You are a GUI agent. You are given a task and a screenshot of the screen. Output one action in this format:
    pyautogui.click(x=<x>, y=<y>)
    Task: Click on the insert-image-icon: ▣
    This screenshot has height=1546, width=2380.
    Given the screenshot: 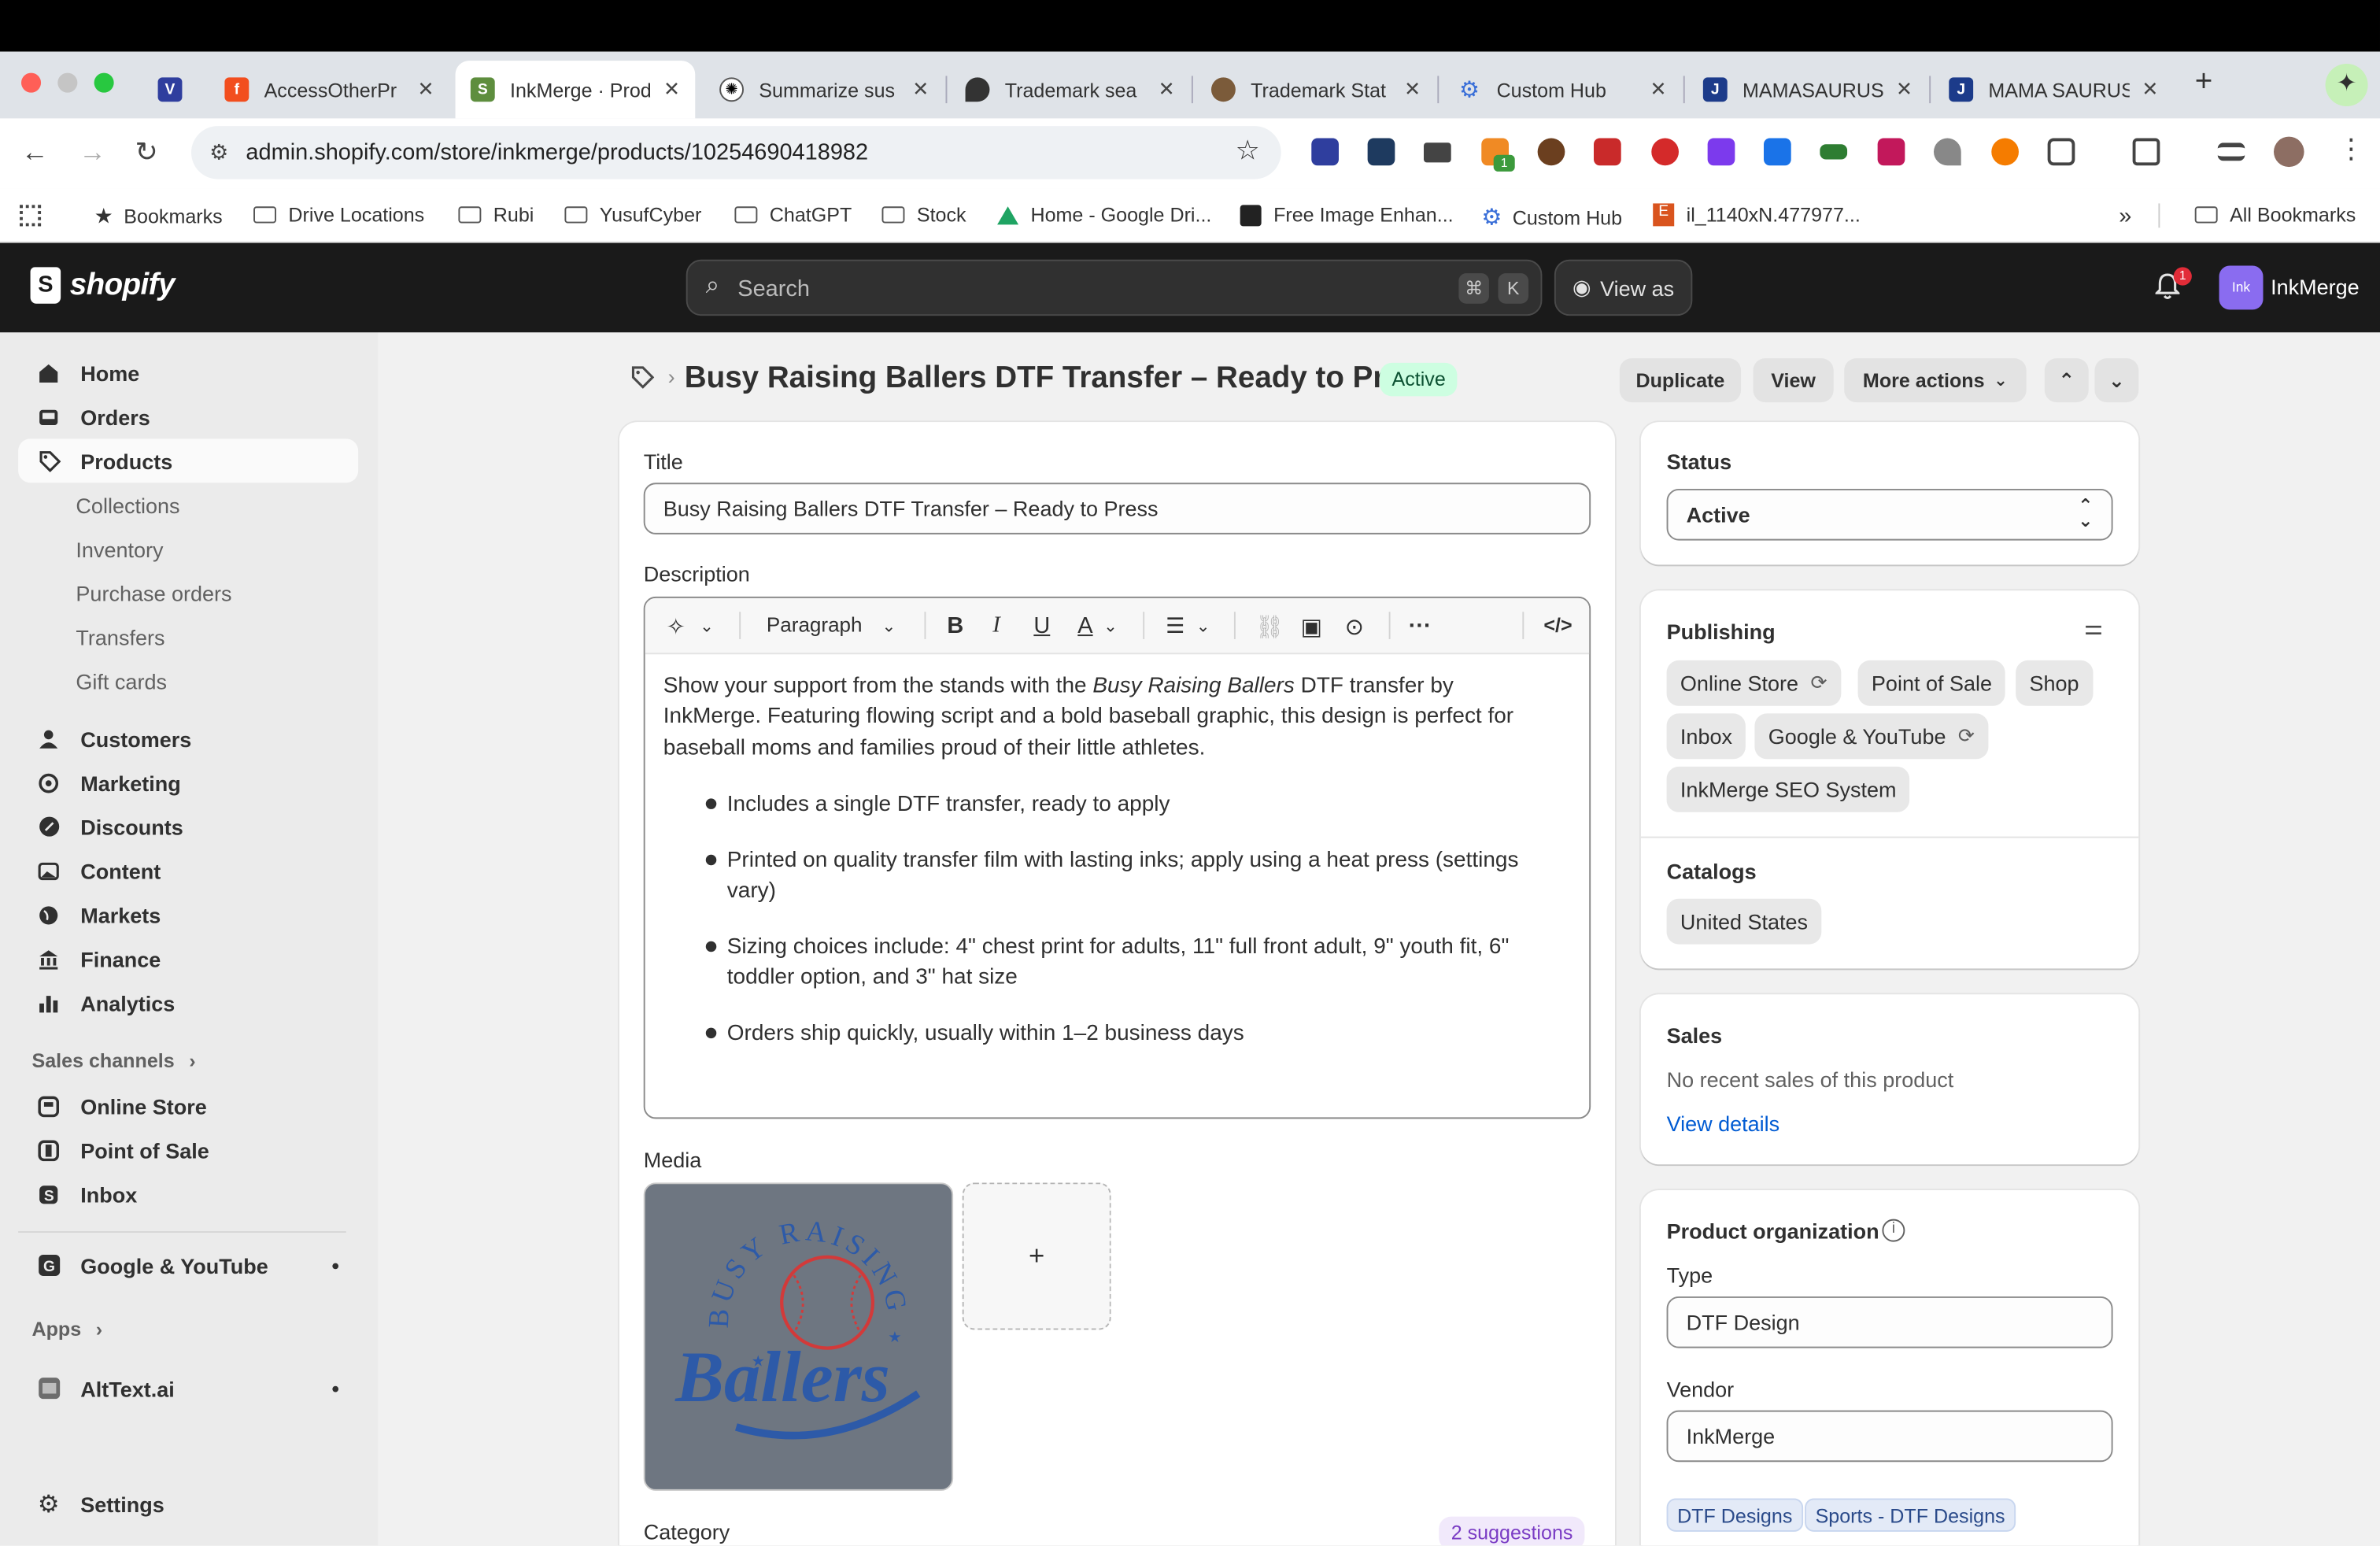 What is the action you would take?
    pyautogui.click(x=1311, y=627)
    